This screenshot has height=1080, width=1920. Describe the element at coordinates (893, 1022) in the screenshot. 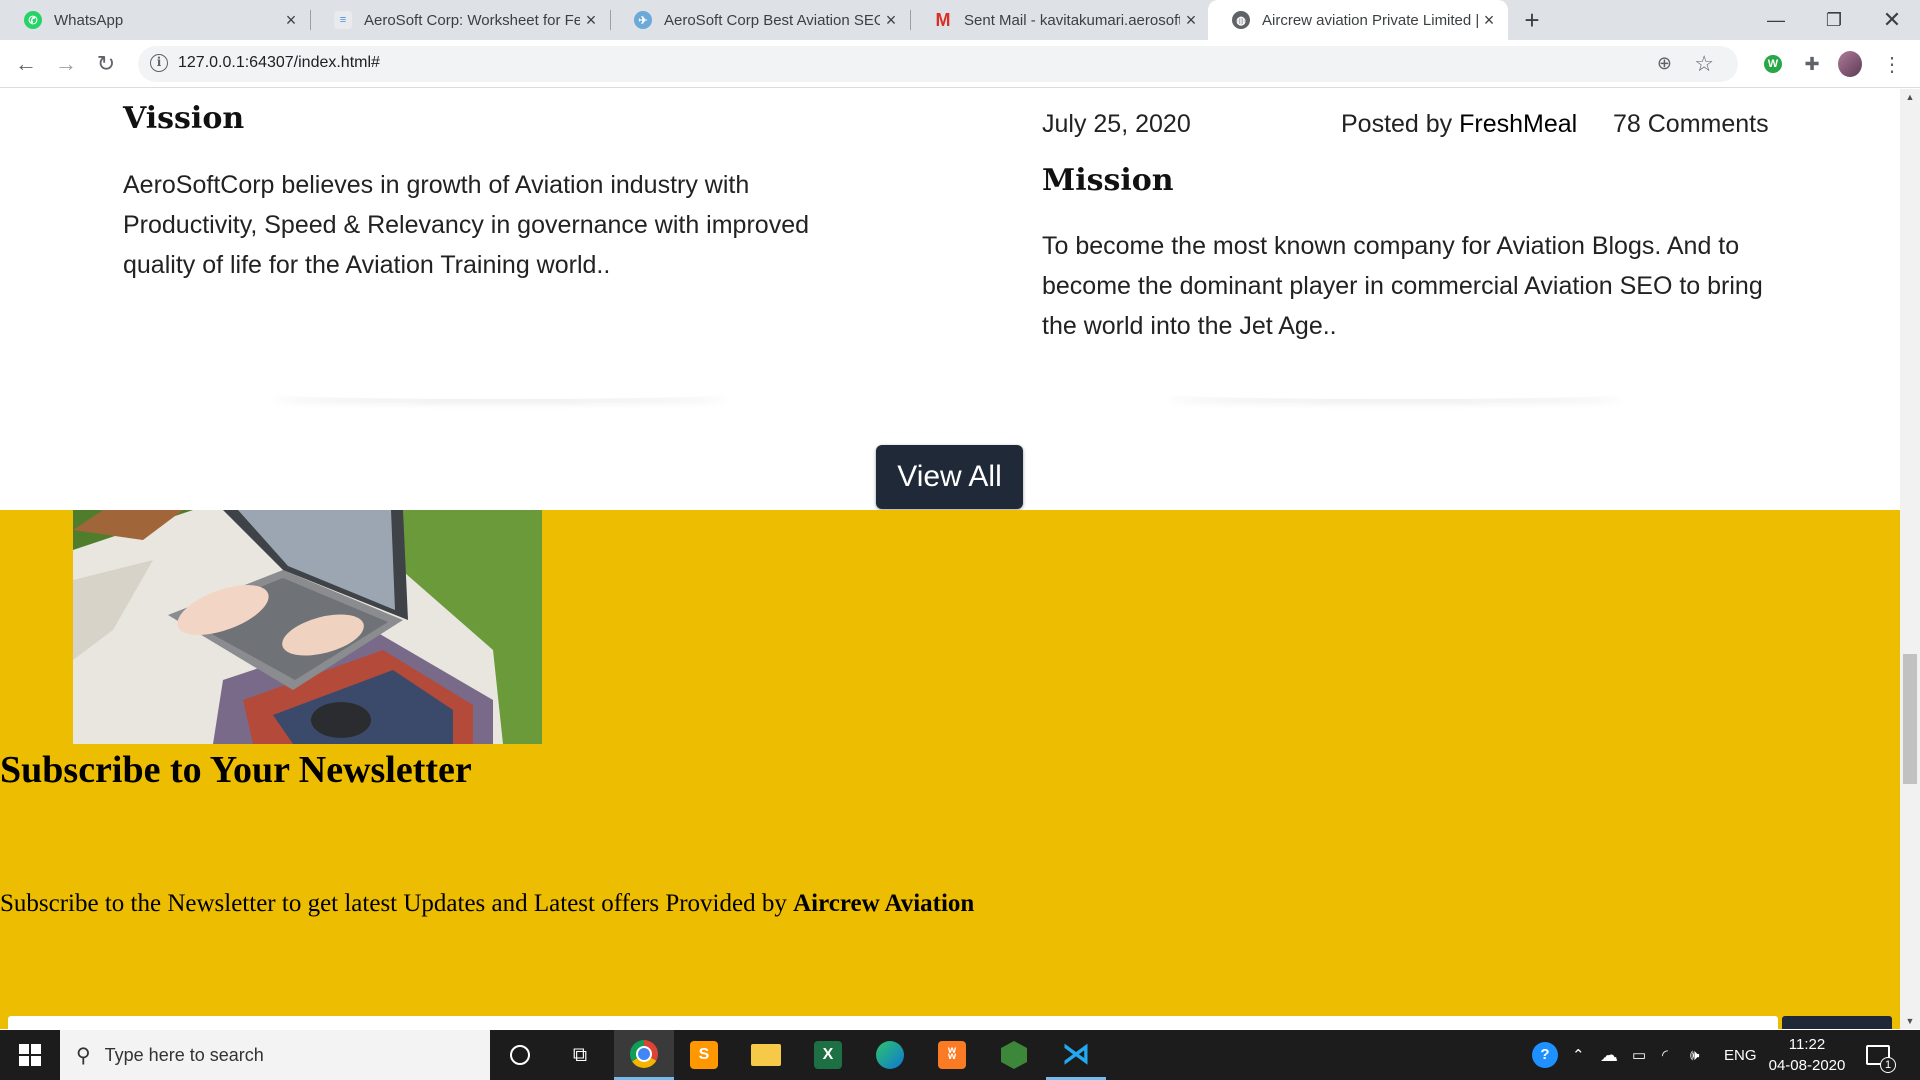

I see `newsletter-email-input` at that location.